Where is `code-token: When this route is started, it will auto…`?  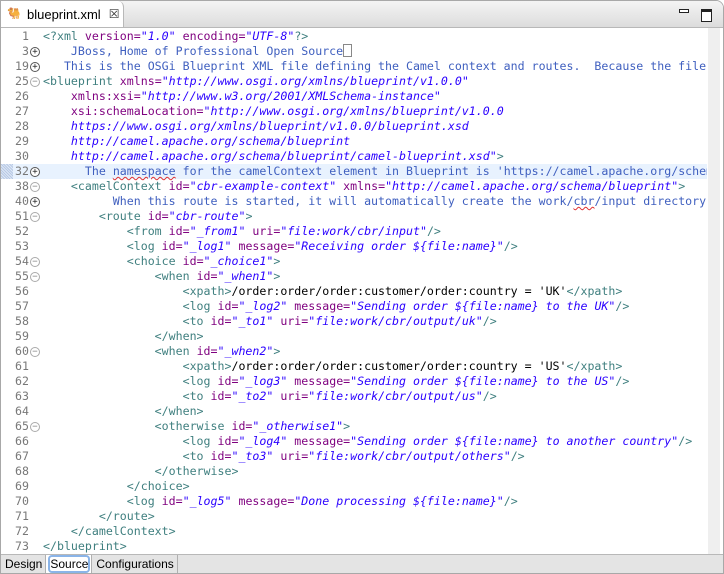 code-token: When this route is started, it will auto… is located at coordinates (308, 201).